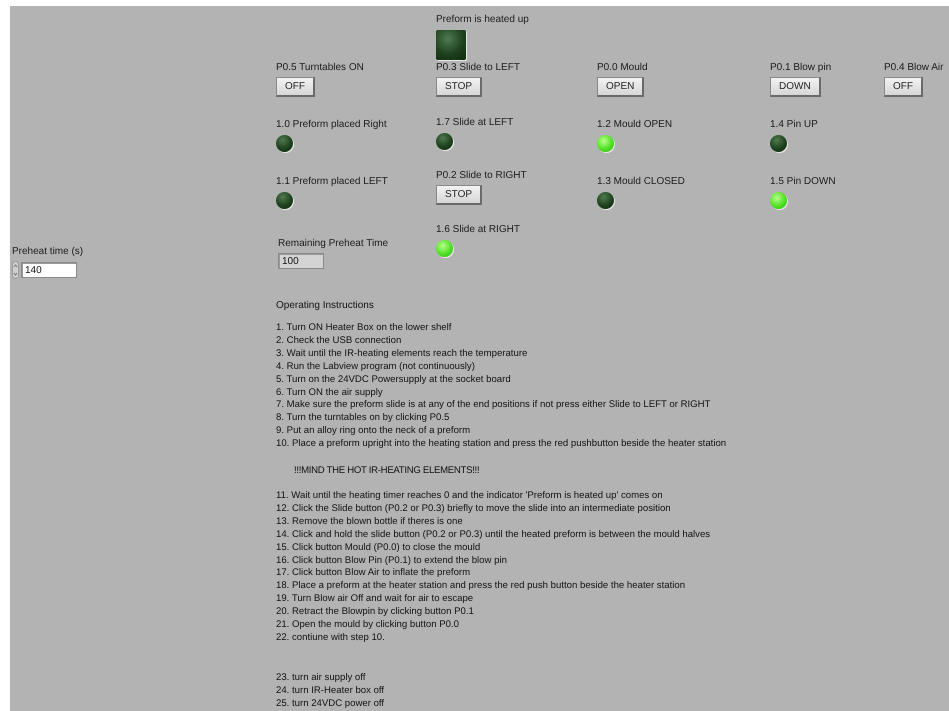 Image resolution: width=949 pixels, height=711 pixels. What do you see at coordinates (331, 124) in the screenshot?
I see `control-label: 1.0 Preform placed Right` at bounding box center [331, 124].